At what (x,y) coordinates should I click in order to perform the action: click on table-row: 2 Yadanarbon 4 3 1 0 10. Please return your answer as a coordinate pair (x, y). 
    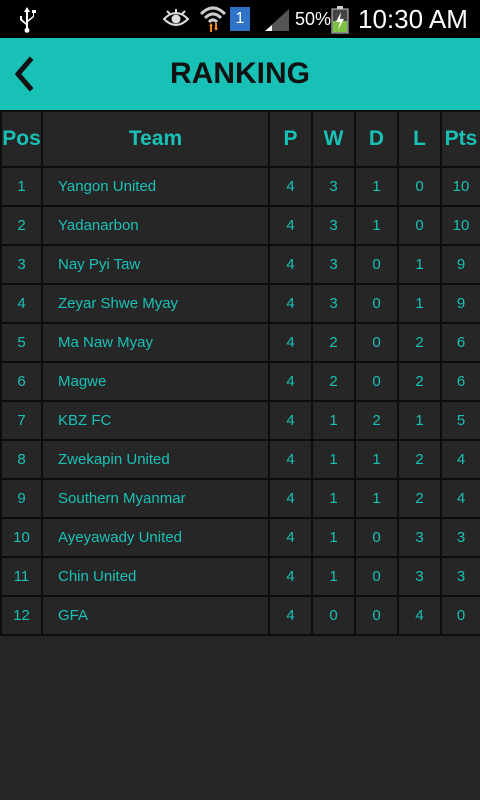
    Looking at the image, I should click on (240, 225).